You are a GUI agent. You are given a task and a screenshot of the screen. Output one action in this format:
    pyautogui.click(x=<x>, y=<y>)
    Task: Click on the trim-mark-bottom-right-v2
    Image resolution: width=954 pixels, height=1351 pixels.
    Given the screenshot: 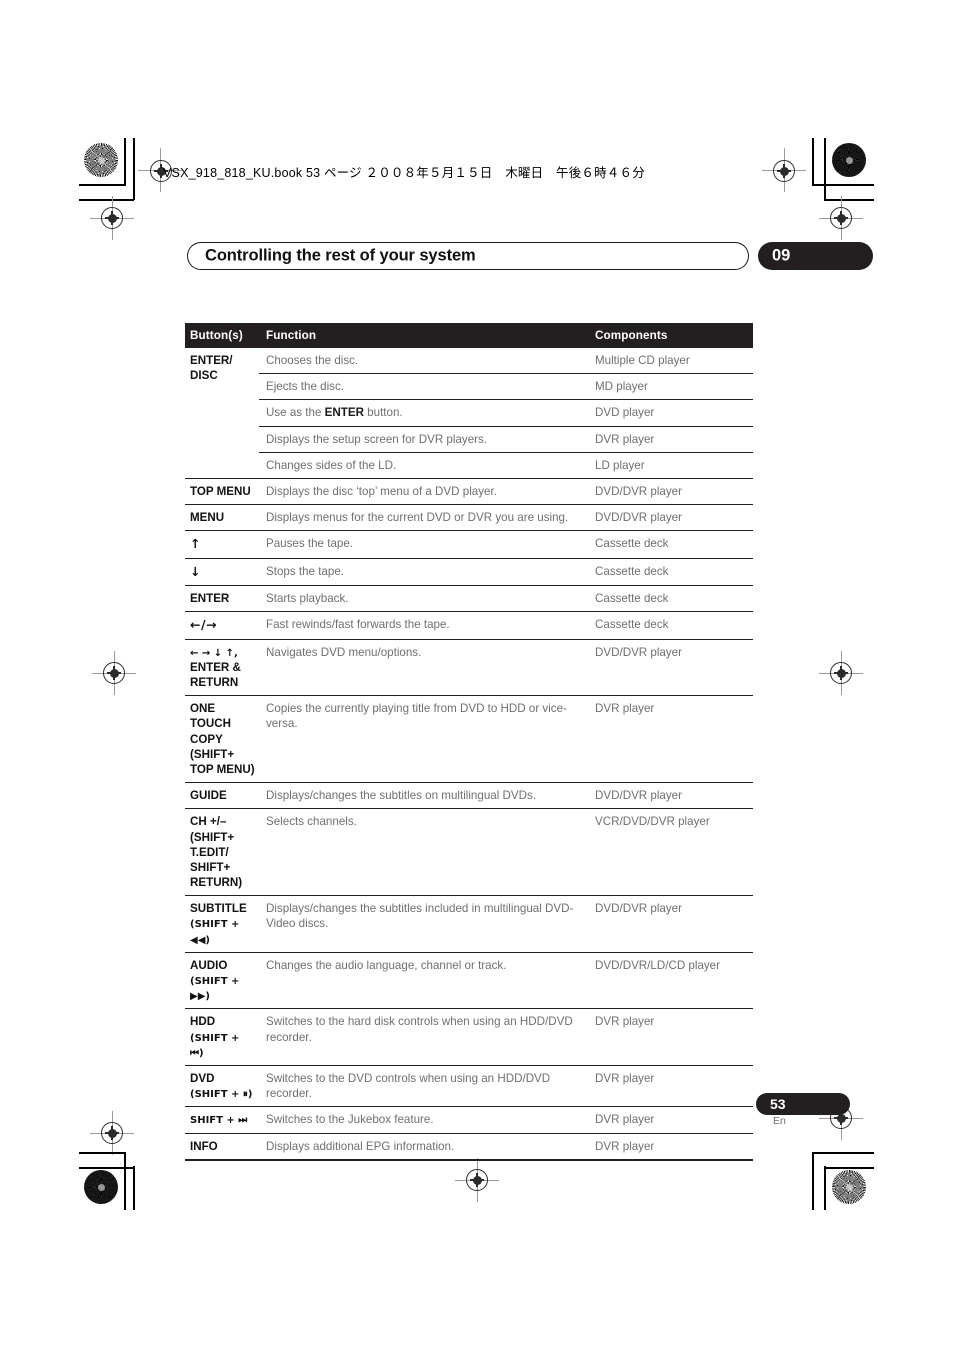 What is the action you would take?
    pyautogui.click(x=825, y=1188)
    